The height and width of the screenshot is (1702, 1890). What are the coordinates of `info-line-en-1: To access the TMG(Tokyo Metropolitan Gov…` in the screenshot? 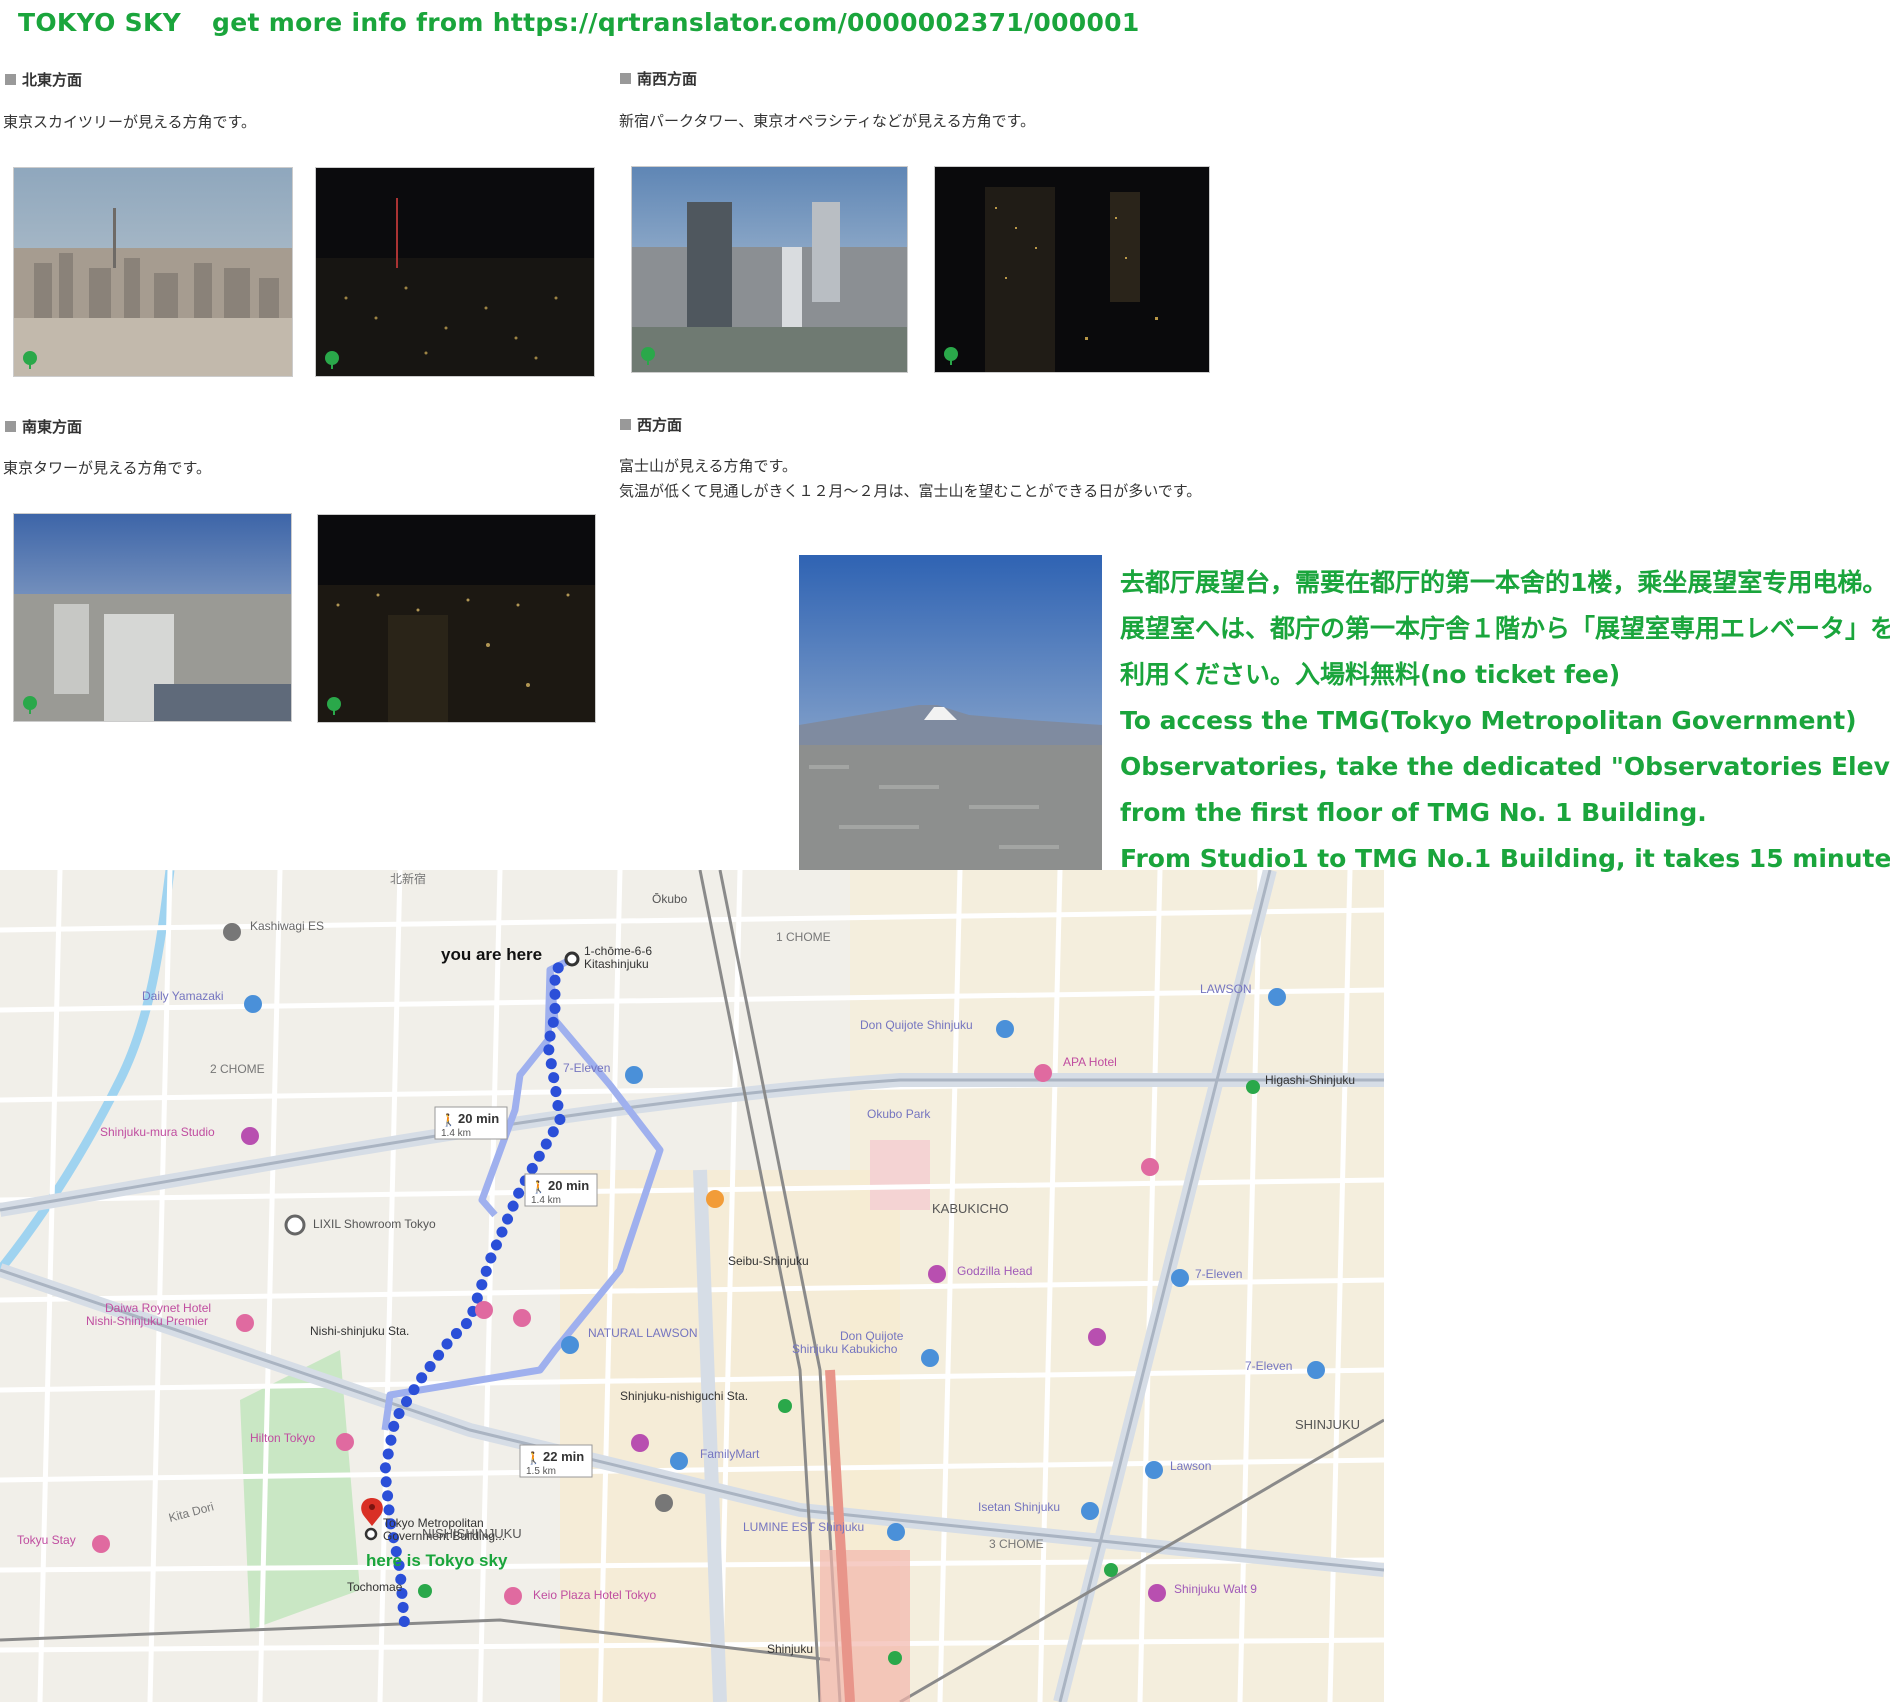 It's located at (1488, 720).